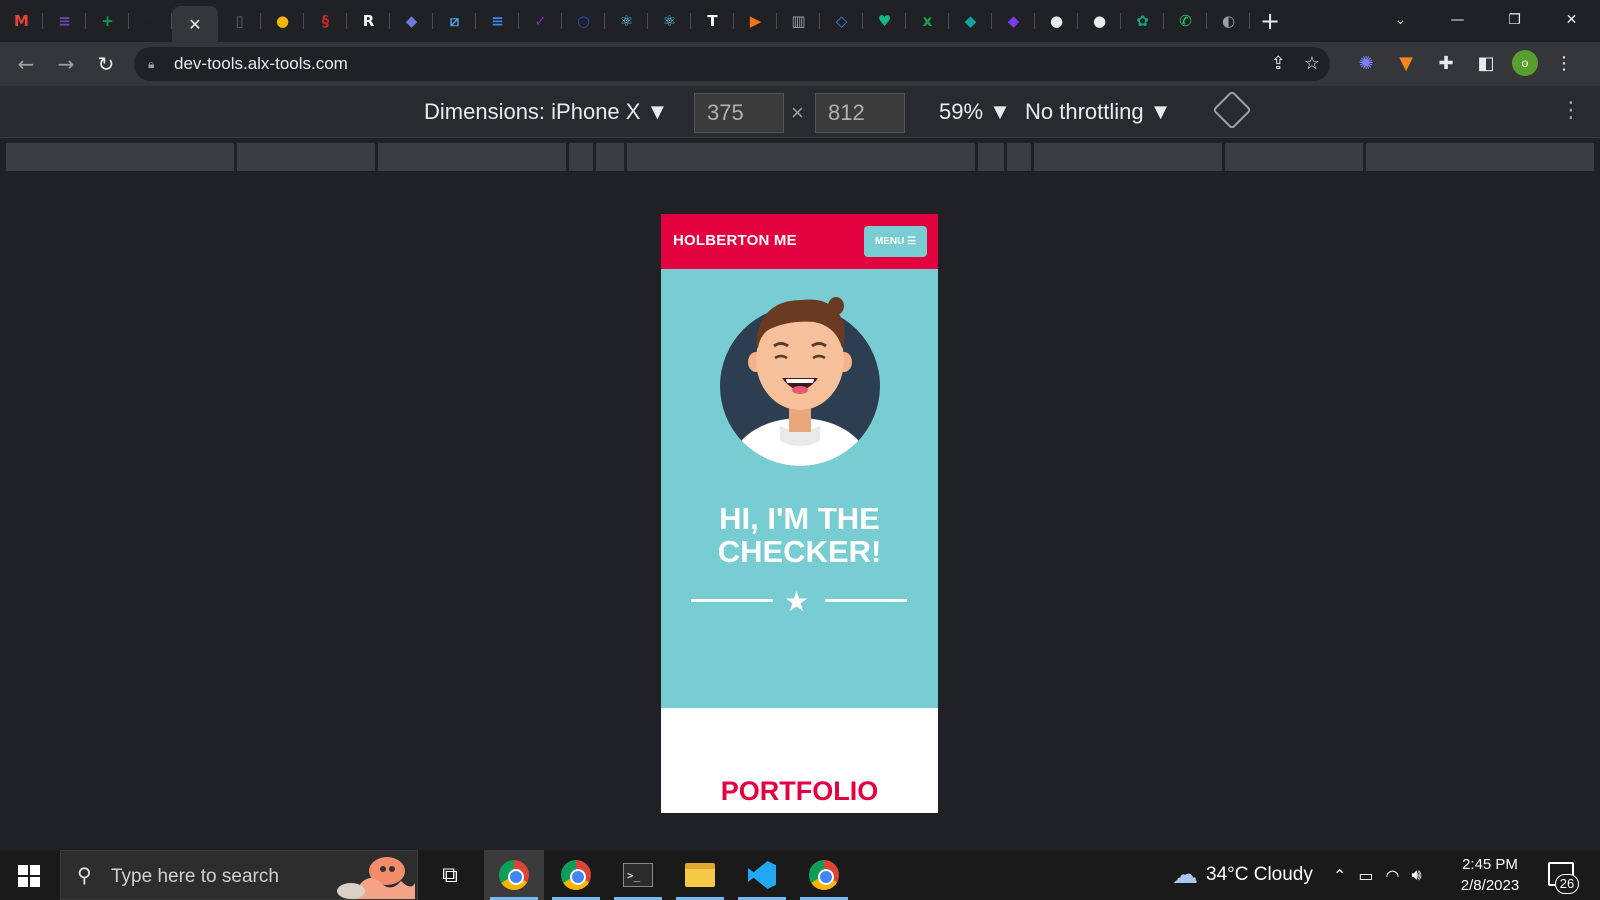  I want to click on browser-tab: R, so click(368, 21).